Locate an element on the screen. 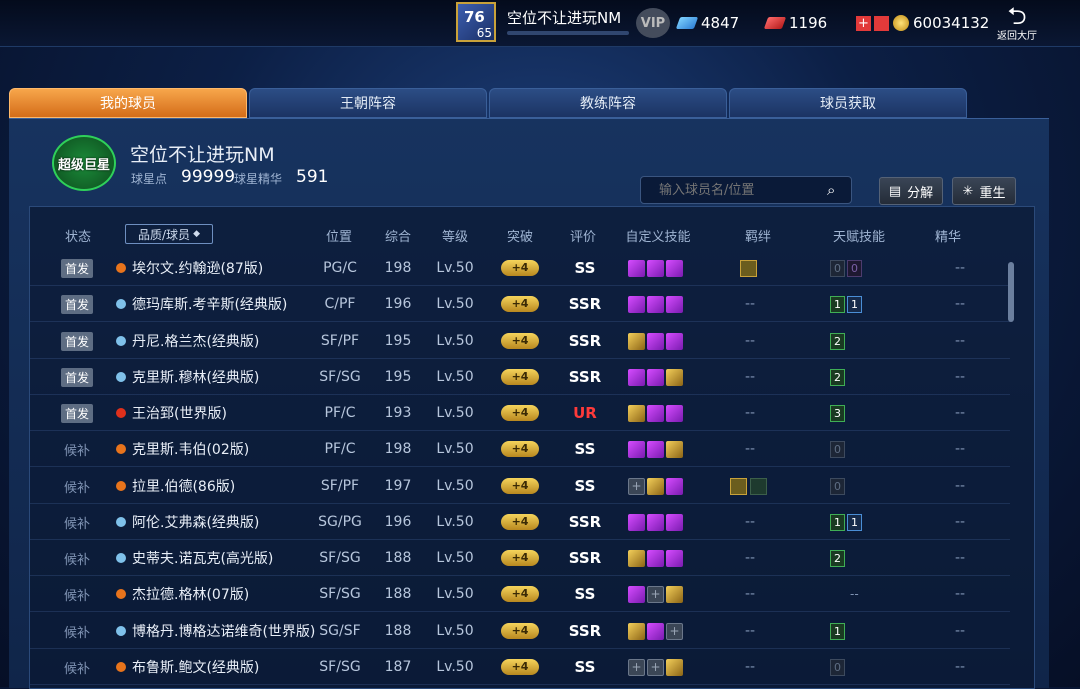 This screenshot has width=1080, height=689. player-row: 候补 杰拉德.格林(07版) SF/SG 188 Lv.50 +4 SS + -- -- -- is located at coordinates (527, 594).